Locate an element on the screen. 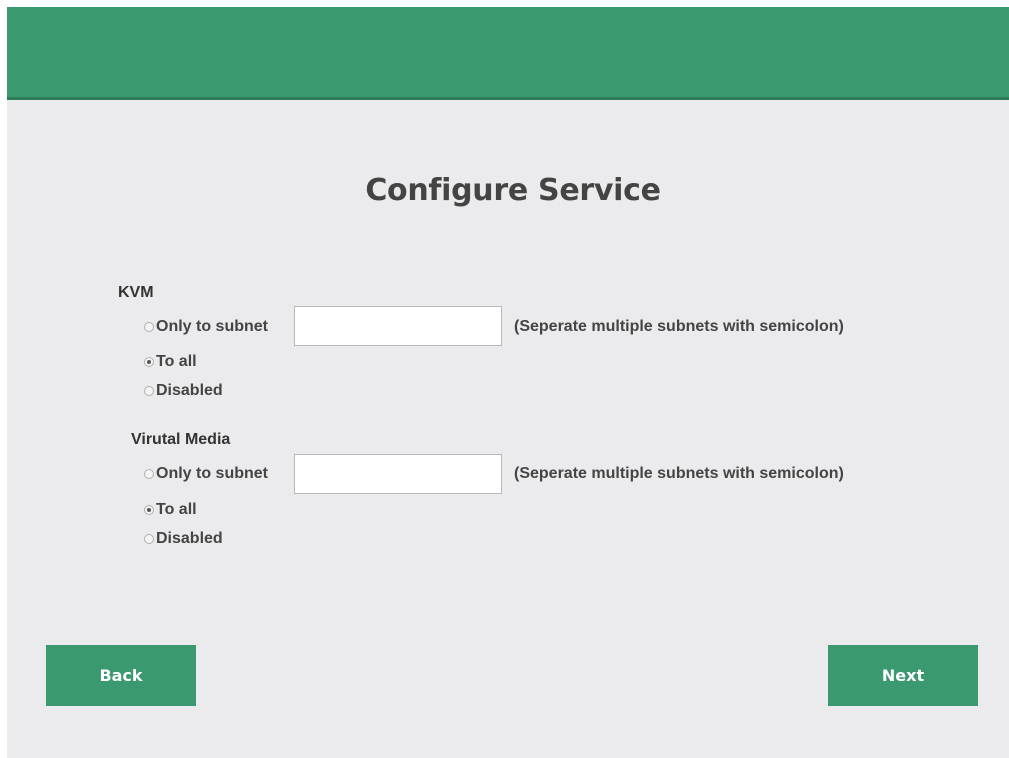 The image size is (1009, 758). kvm-subnet-input is located at coordinates (398, 326).